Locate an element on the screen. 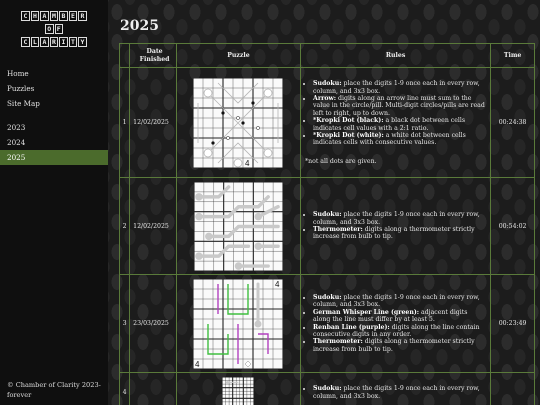  header-time: Time is located at coordinates (512, 55).